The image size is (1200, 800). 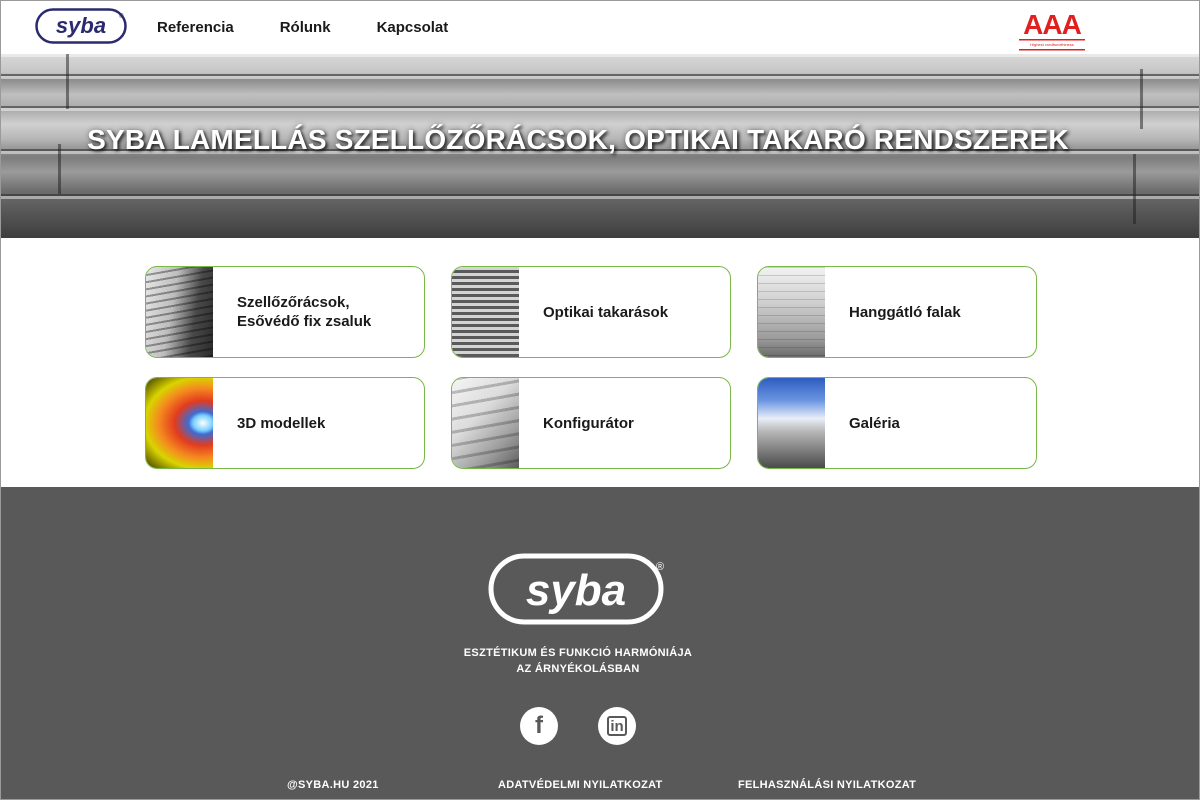 I want to click on card-3d-modellek: 3D modellek, so click(x=285, y=423).